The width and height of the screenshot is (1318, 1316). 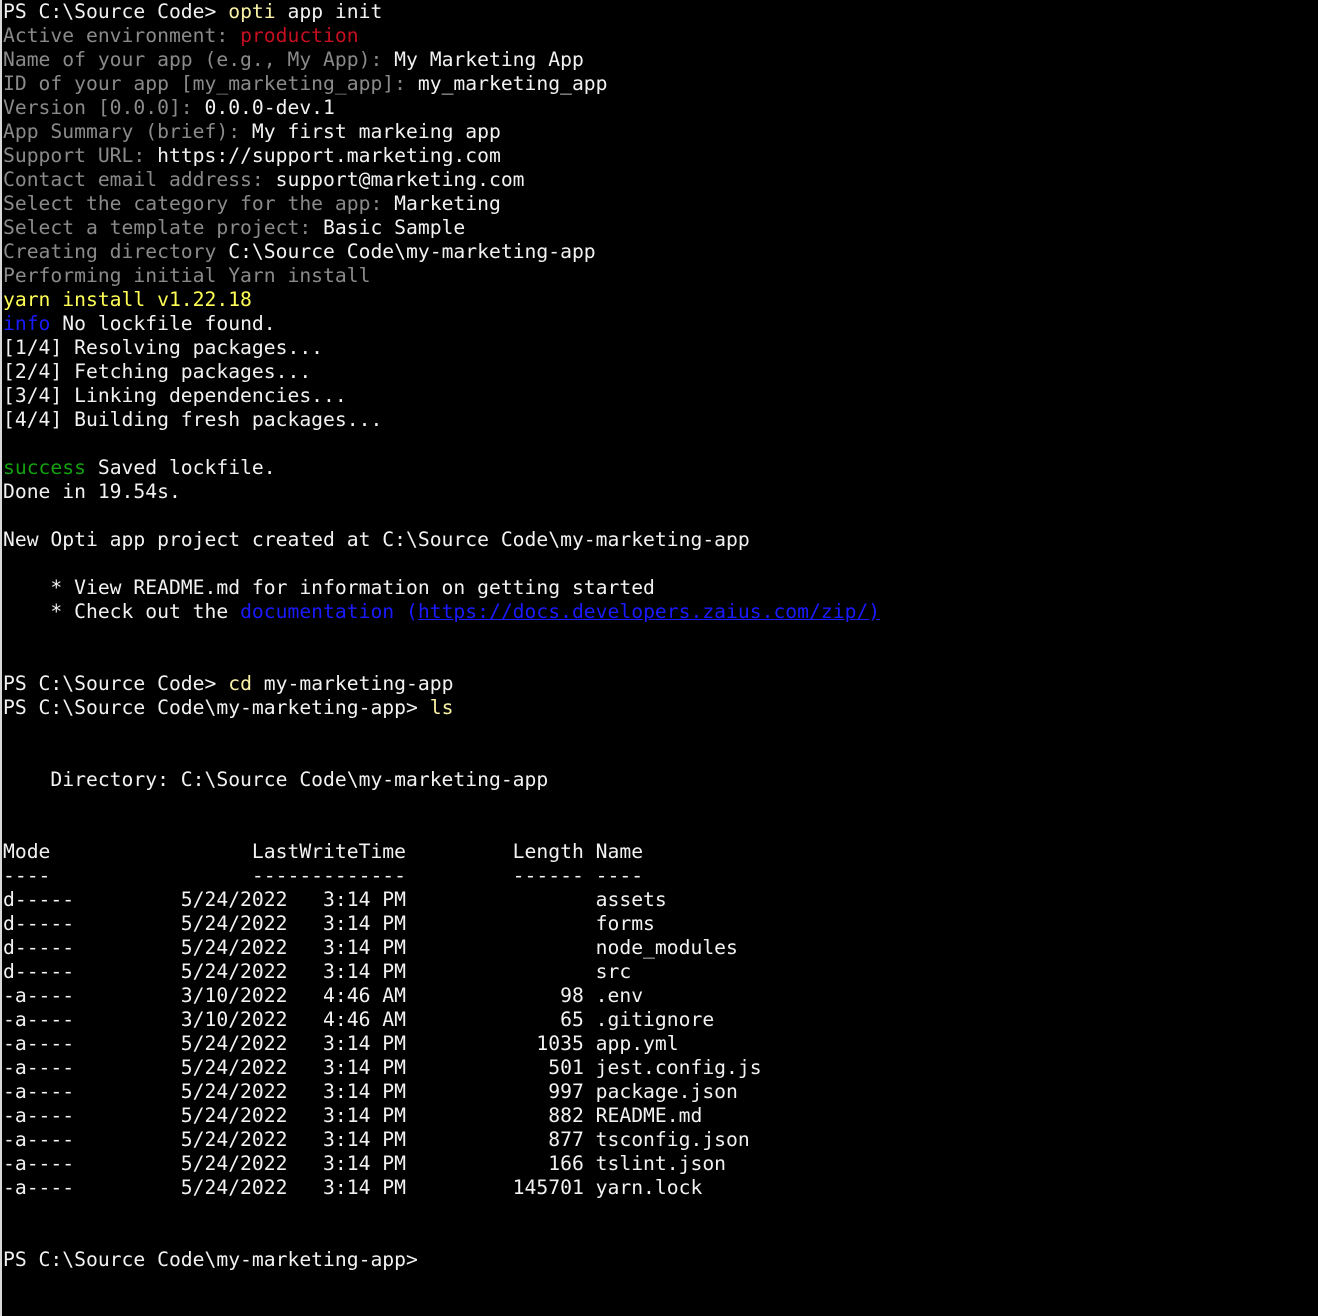 What do you see at coordinates (210, 83) in the screenshot?
I see `prompt-label: ID of your app [my_marketing_app]:` at bounding box center [210, 83].